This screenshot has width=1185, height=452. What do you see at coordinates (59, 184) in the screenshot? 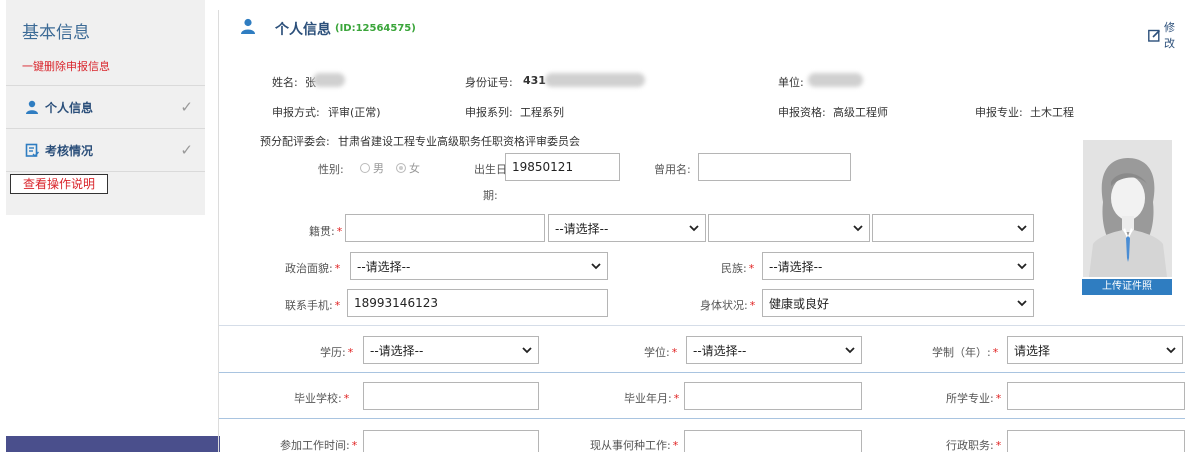
I see `view-instructions-button: 查看操作说明` at bounding box center [59, 184].